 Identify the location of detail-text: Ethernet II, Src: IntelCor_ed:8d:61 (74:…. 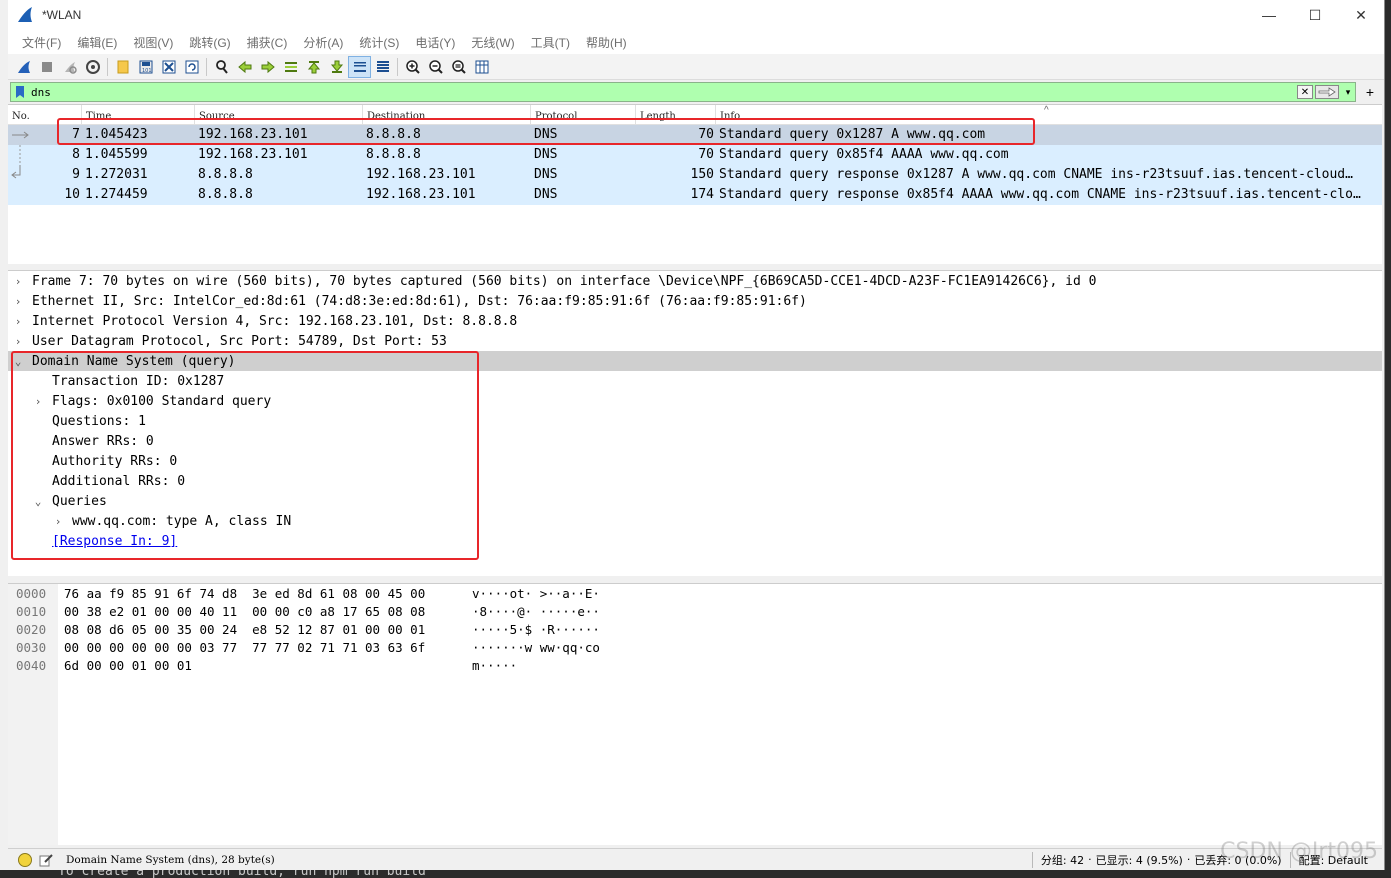
(419, 301).